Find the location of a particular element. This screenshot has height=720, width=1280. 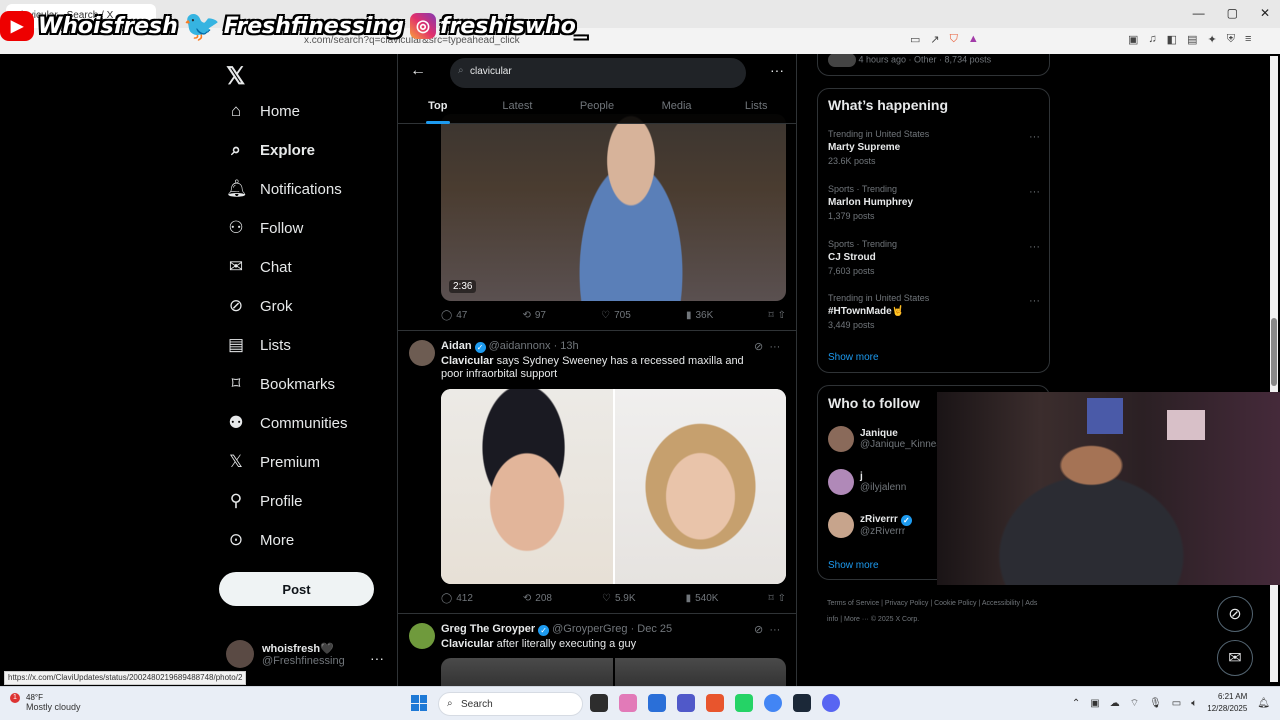

tweet-author-handle: @GroyperGreg is located at coordinates (589, 629).